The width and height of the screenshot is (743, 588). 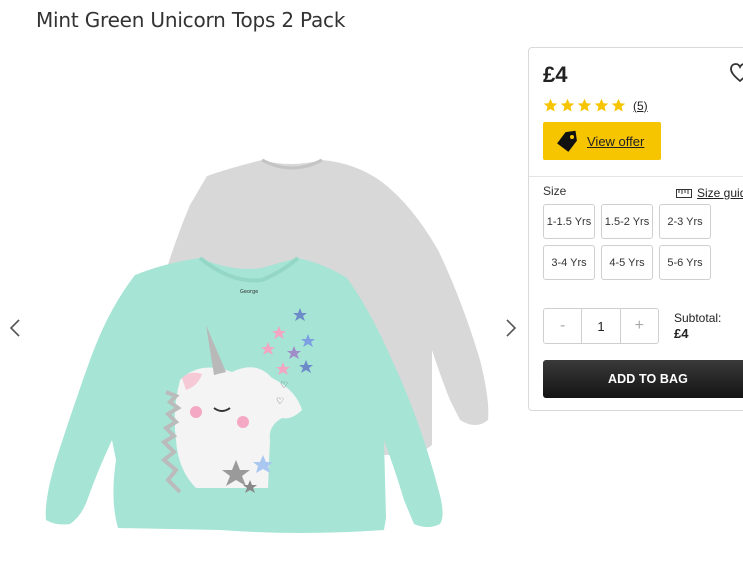 I want to click on brand-label: George, so click(x=249, y=292).